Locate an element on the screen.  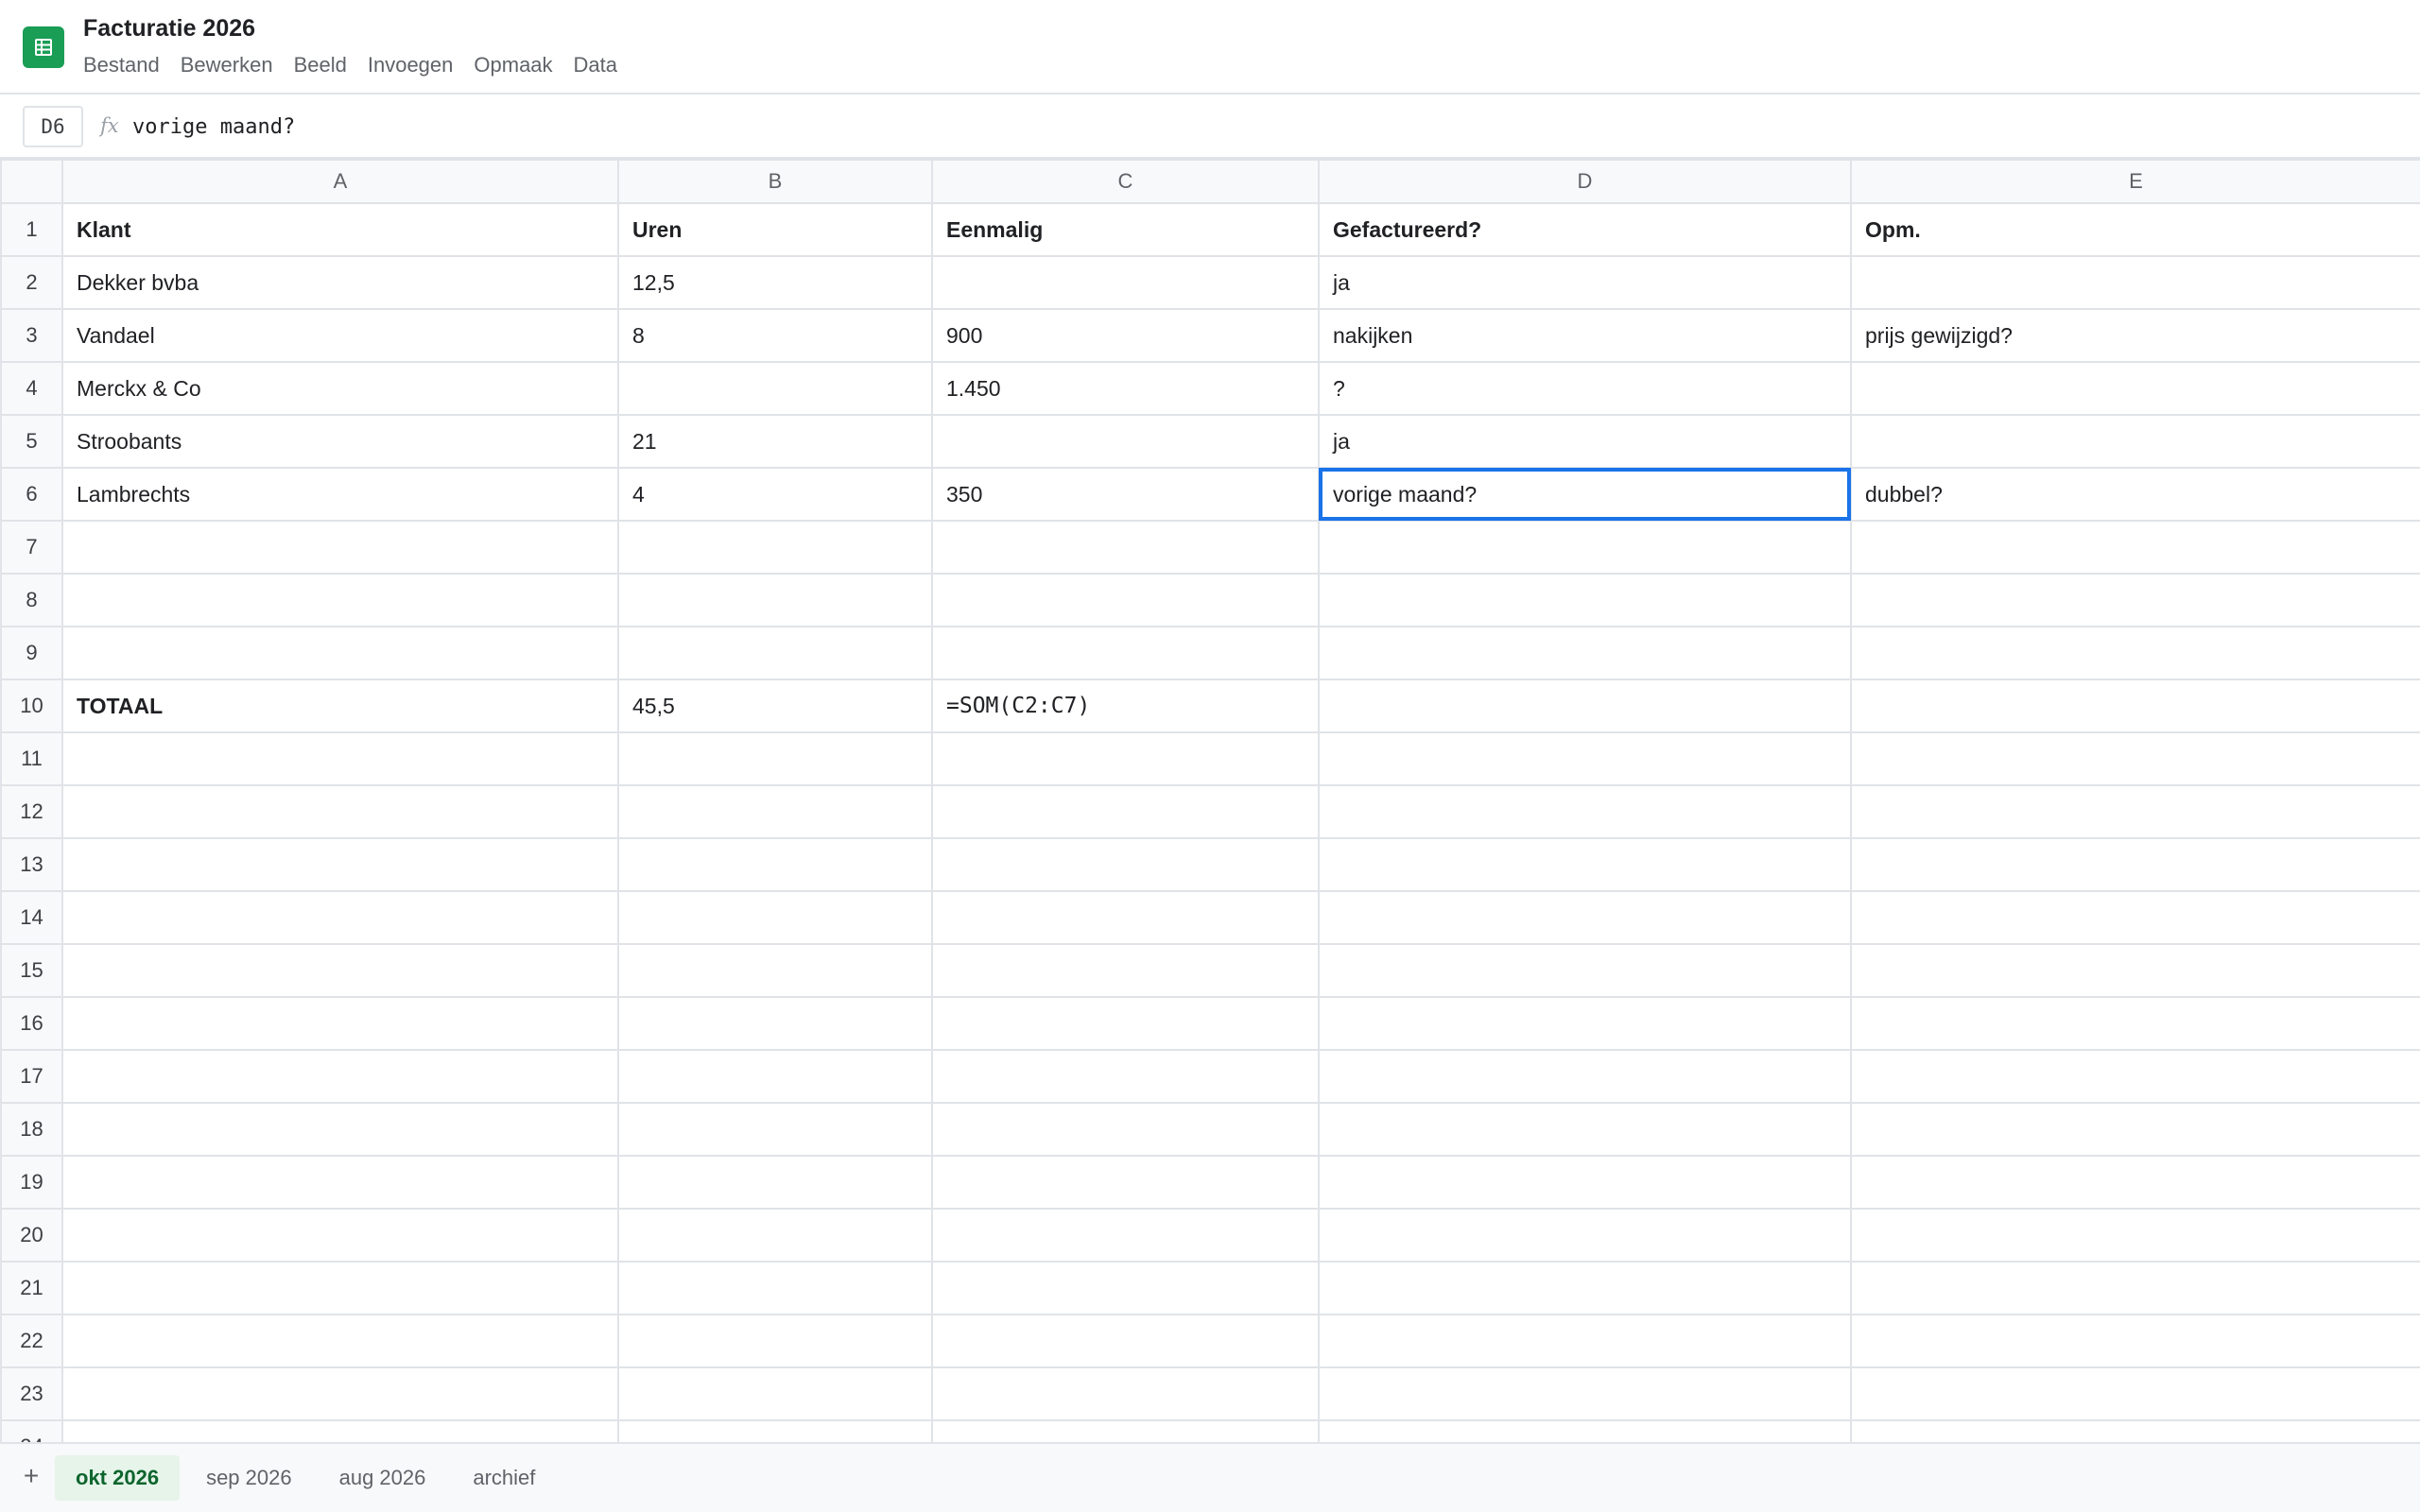
cell-d15 is located at coordinates (1585, 970).